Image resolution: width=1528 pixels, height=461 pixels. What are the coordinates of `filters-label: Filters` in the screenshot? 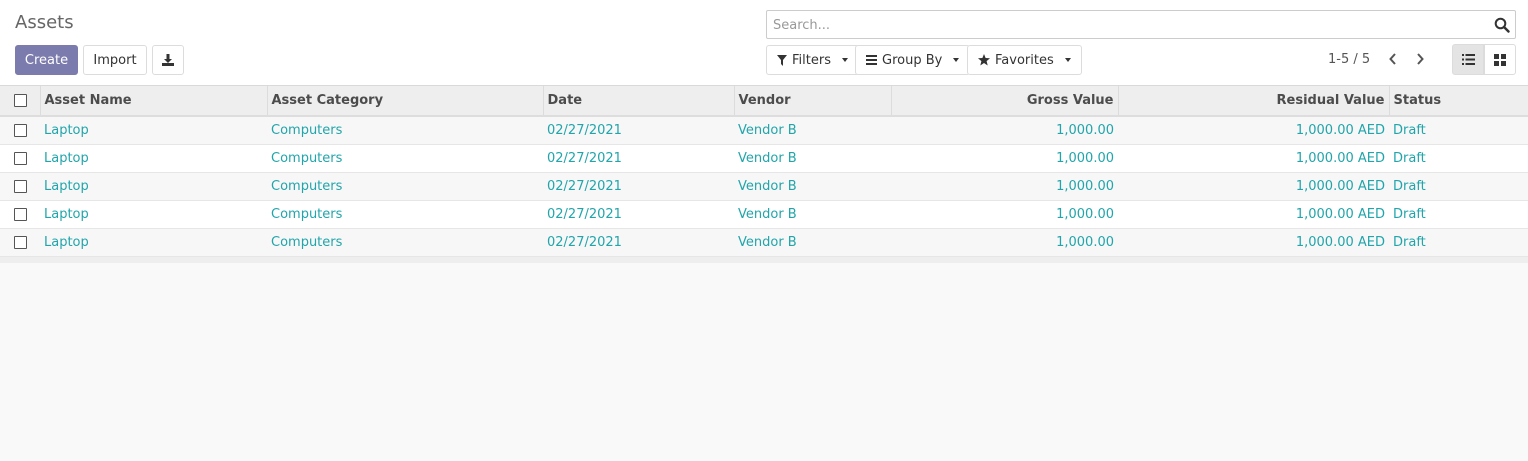 It's located at (811, 60).